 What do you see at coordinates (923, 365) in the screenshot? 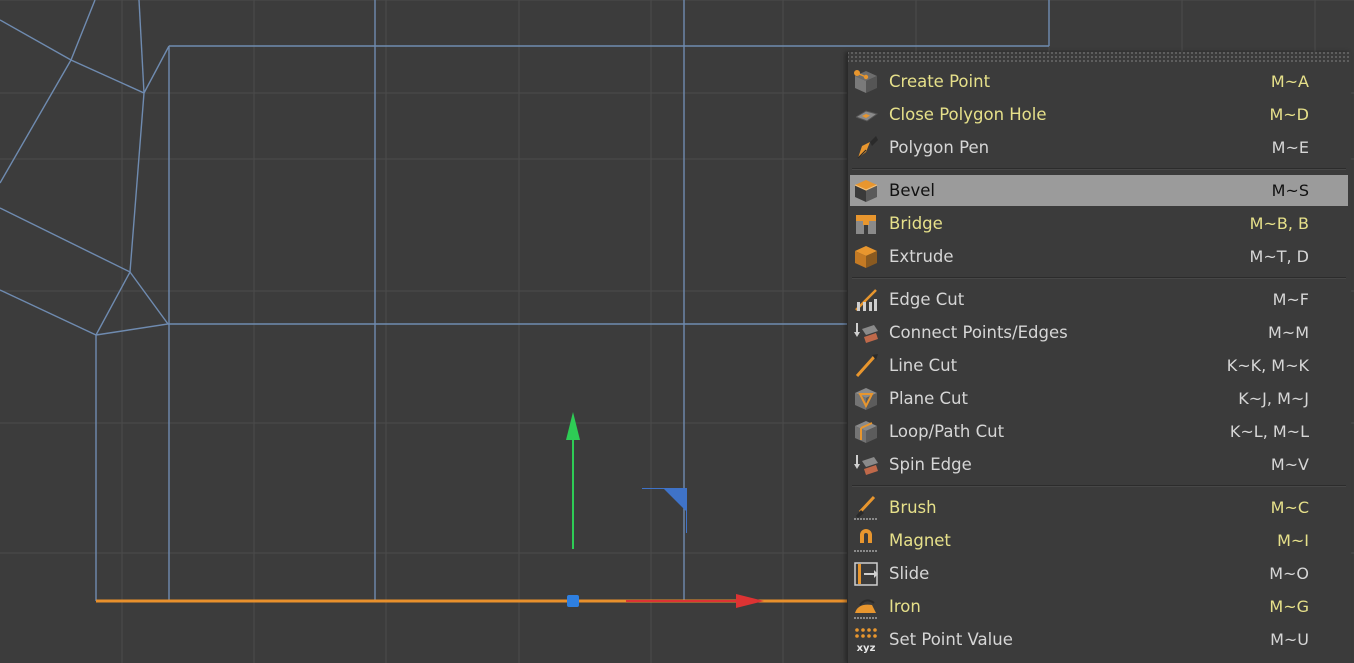
I see `menu-item-label: Line Cut` at bounding box center [923, 365].